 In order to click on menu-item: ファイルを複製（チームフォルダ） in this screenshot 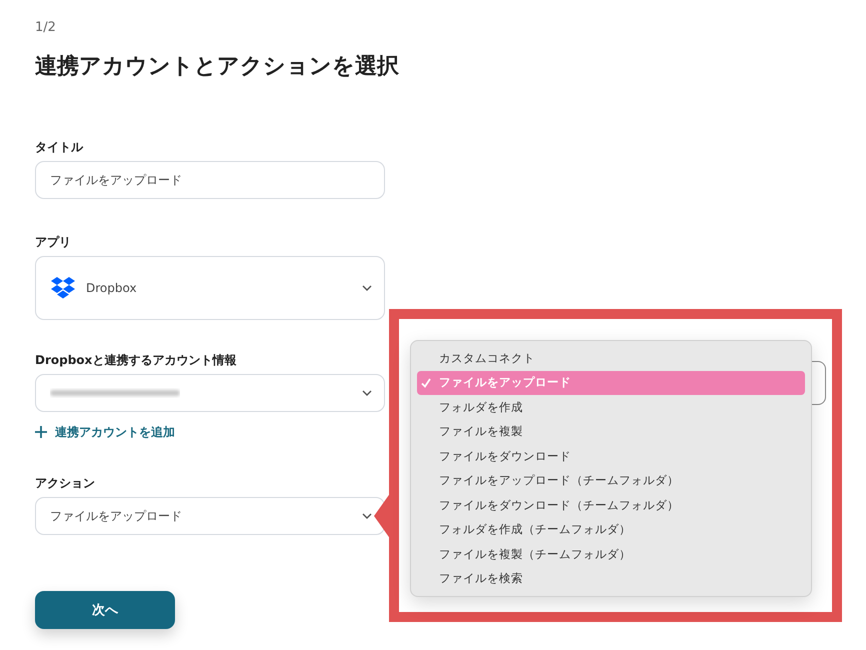, I will do `click(611, 554)`.